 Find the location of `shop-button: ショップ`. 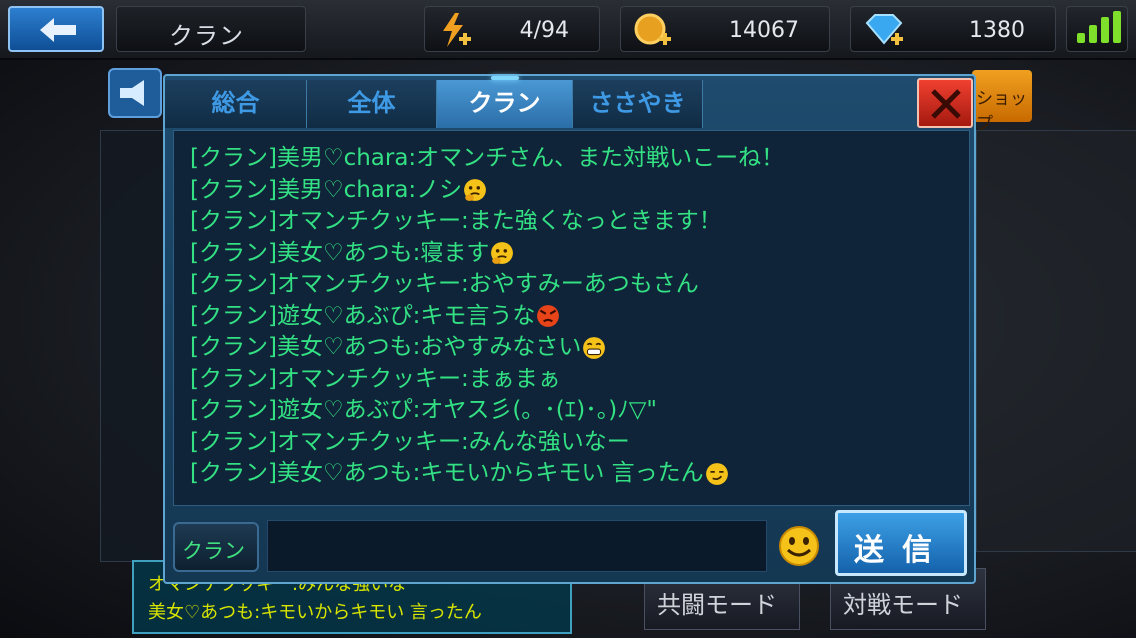

shop-button: ショップ is located at coordinates (1002, 102).